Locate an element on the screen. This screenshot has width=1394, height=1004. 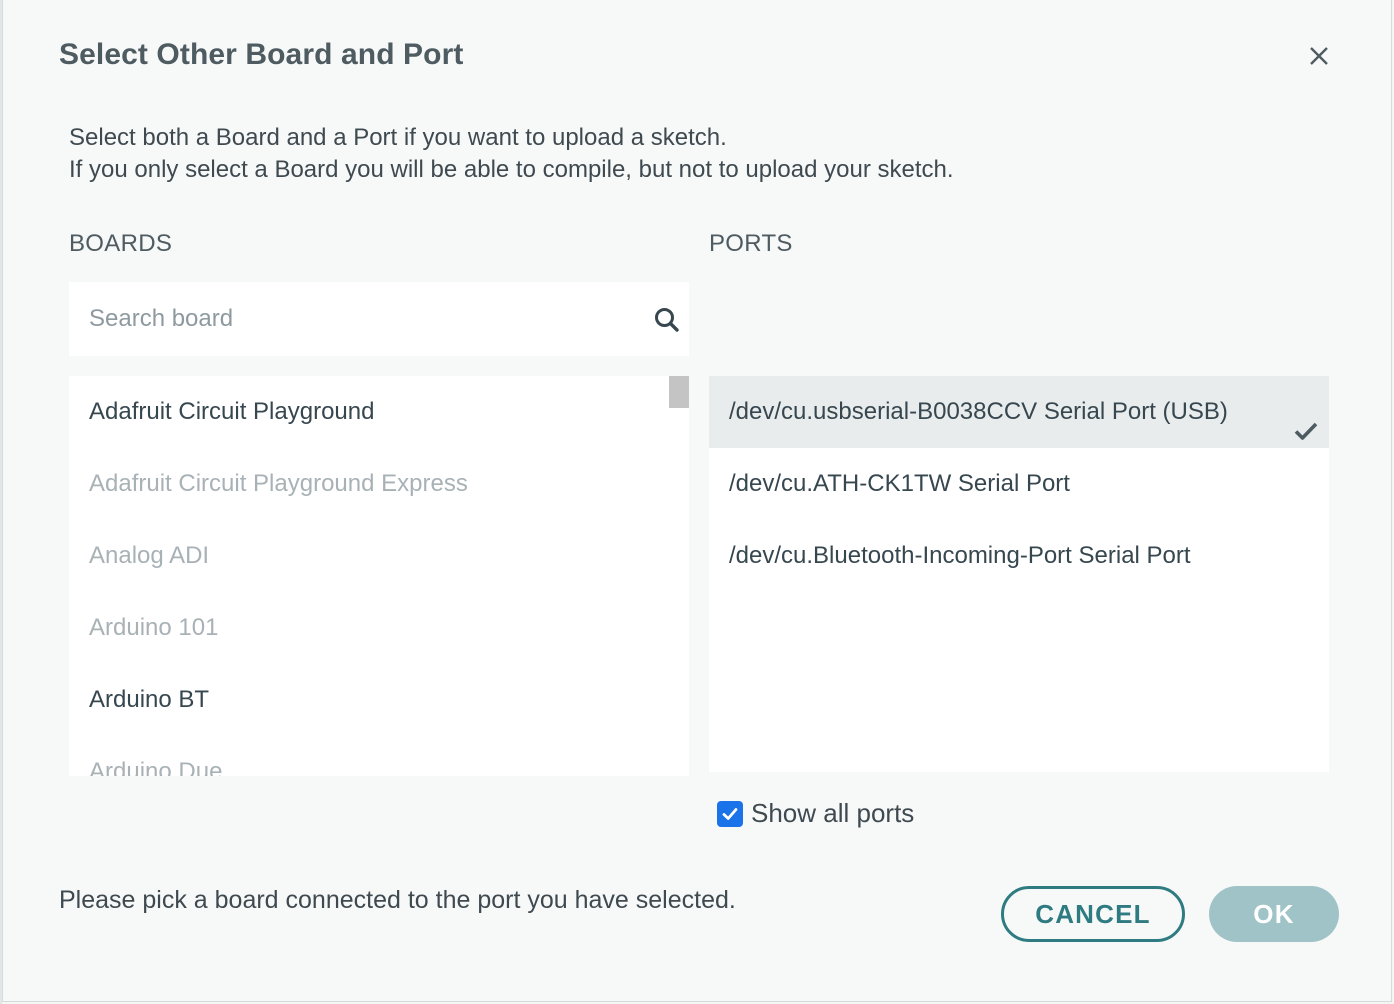
show-all-ports-option: Show all ports is located at coordinates (815, 813).